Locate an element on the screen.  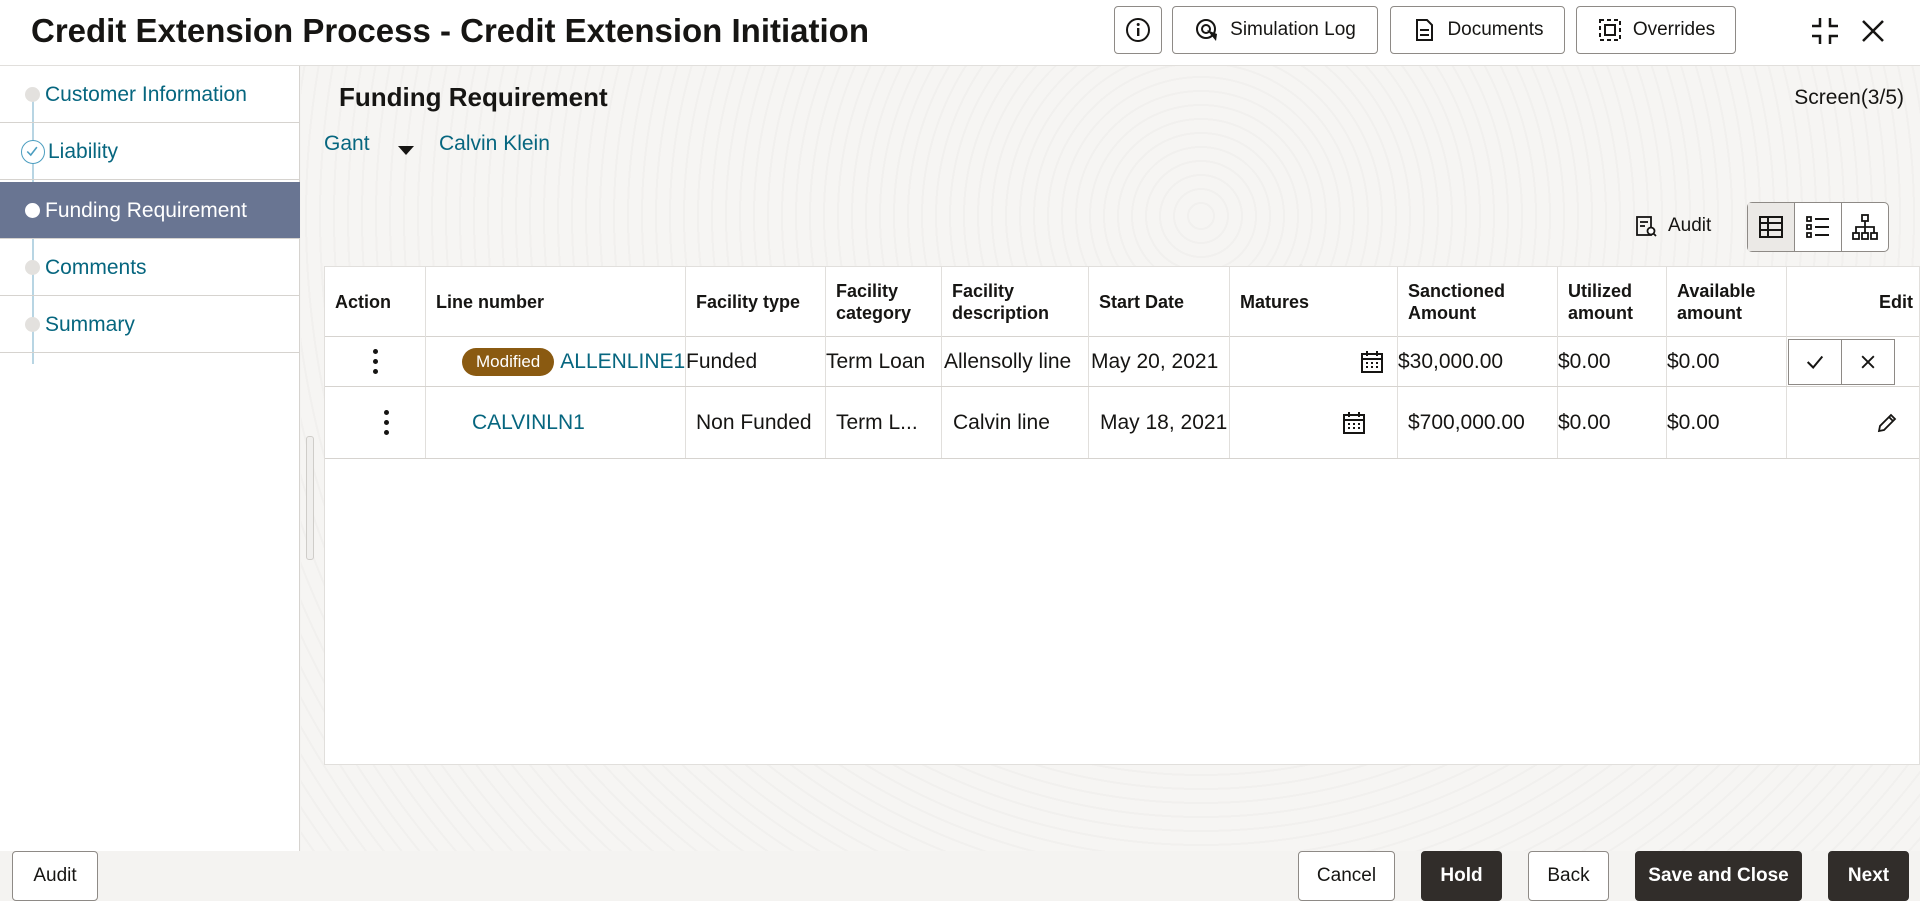
column-header: Utilized amount is located at coordinates (1612, 302).